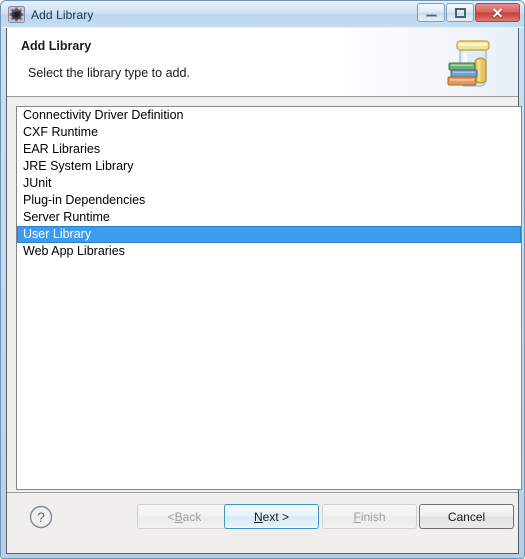  Describe the element at coordinates (431, 15) in the screenshot. I see `minimize-icon` at that location.